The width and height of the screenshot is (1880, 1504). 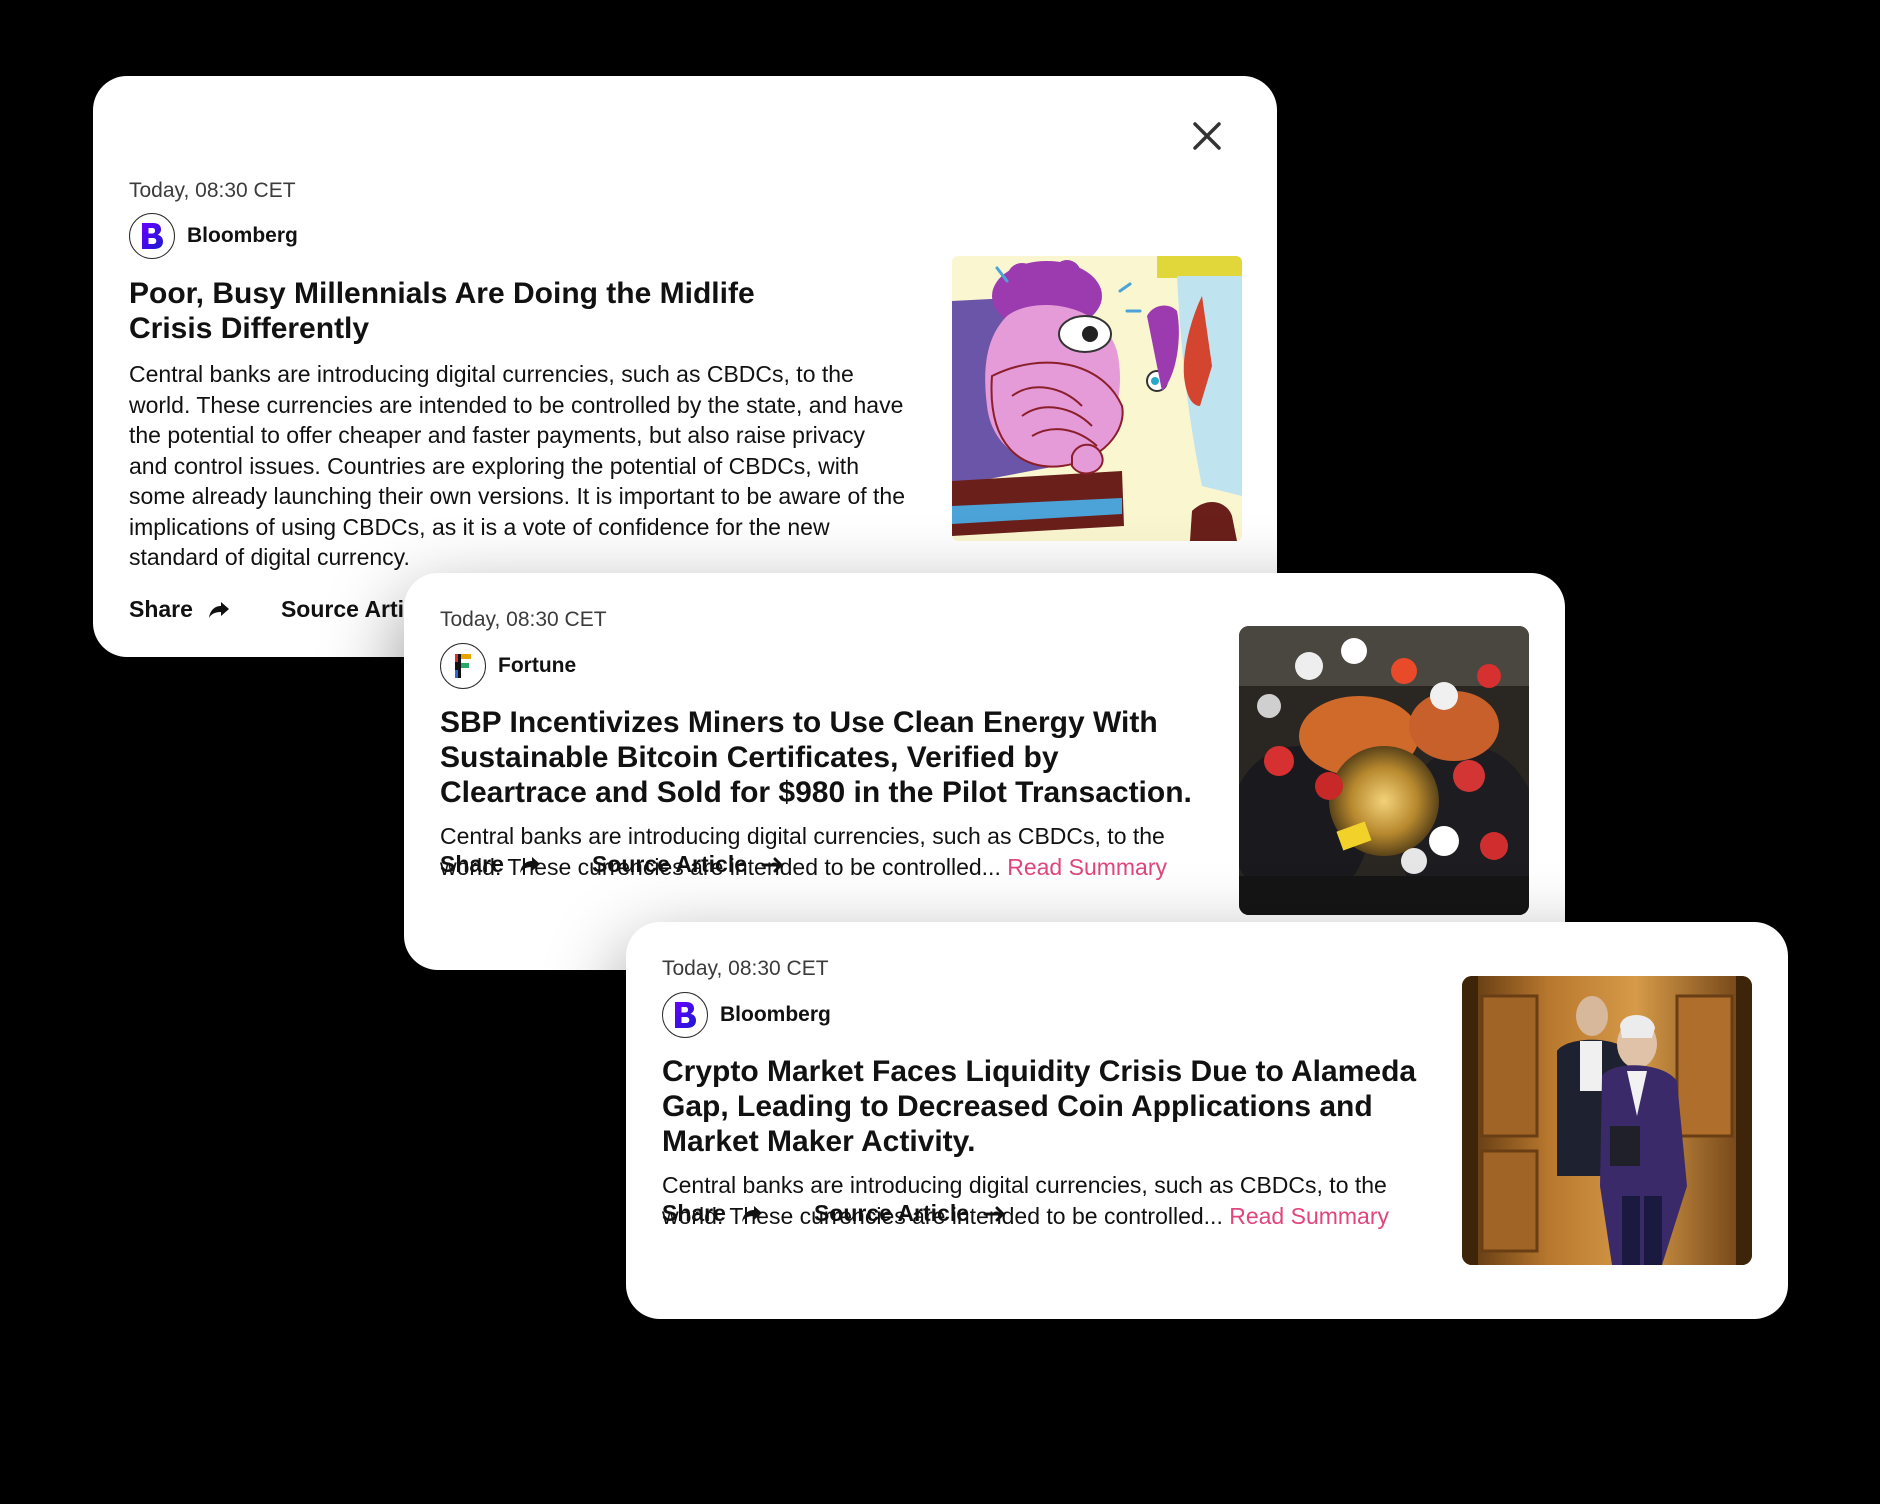 What do you see at coordinates (463, 666) in the screenshot?
I see `fortune-logo-icon` at bounding box center [463, 666].